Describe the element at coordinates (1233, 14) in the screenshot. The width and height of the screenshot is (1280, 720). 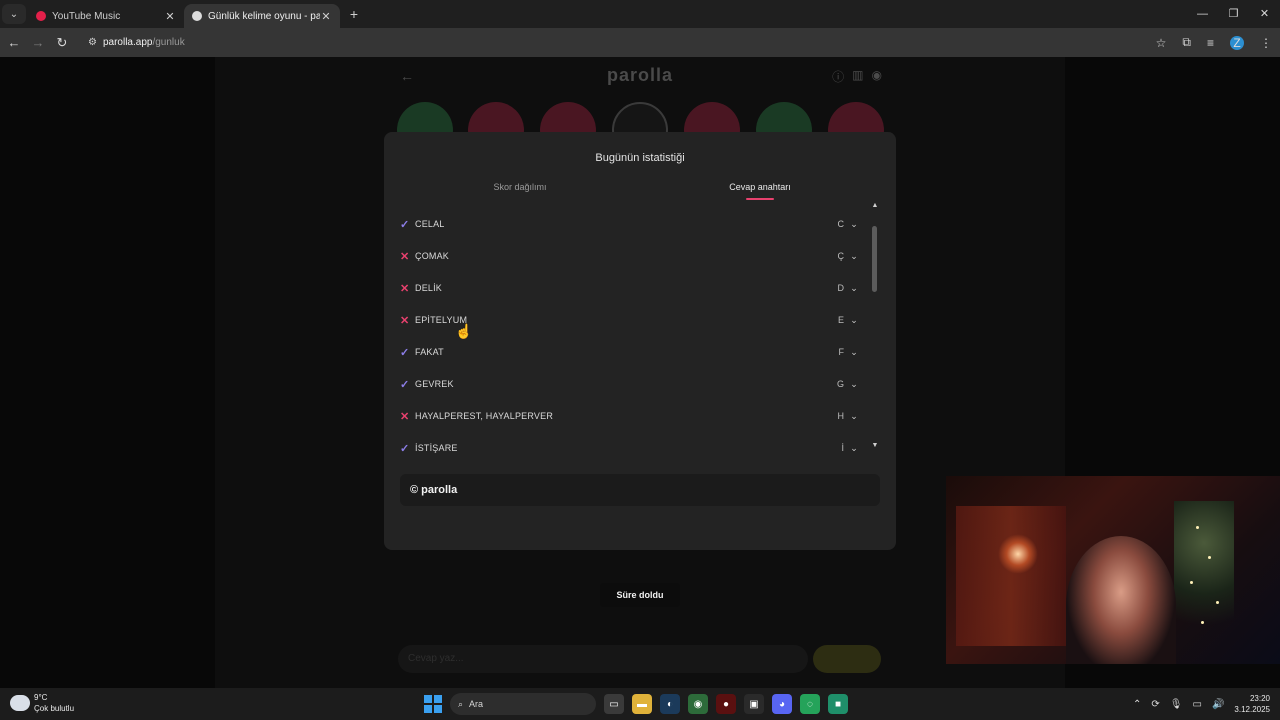
I see `restore-icon: ❐` at that location.